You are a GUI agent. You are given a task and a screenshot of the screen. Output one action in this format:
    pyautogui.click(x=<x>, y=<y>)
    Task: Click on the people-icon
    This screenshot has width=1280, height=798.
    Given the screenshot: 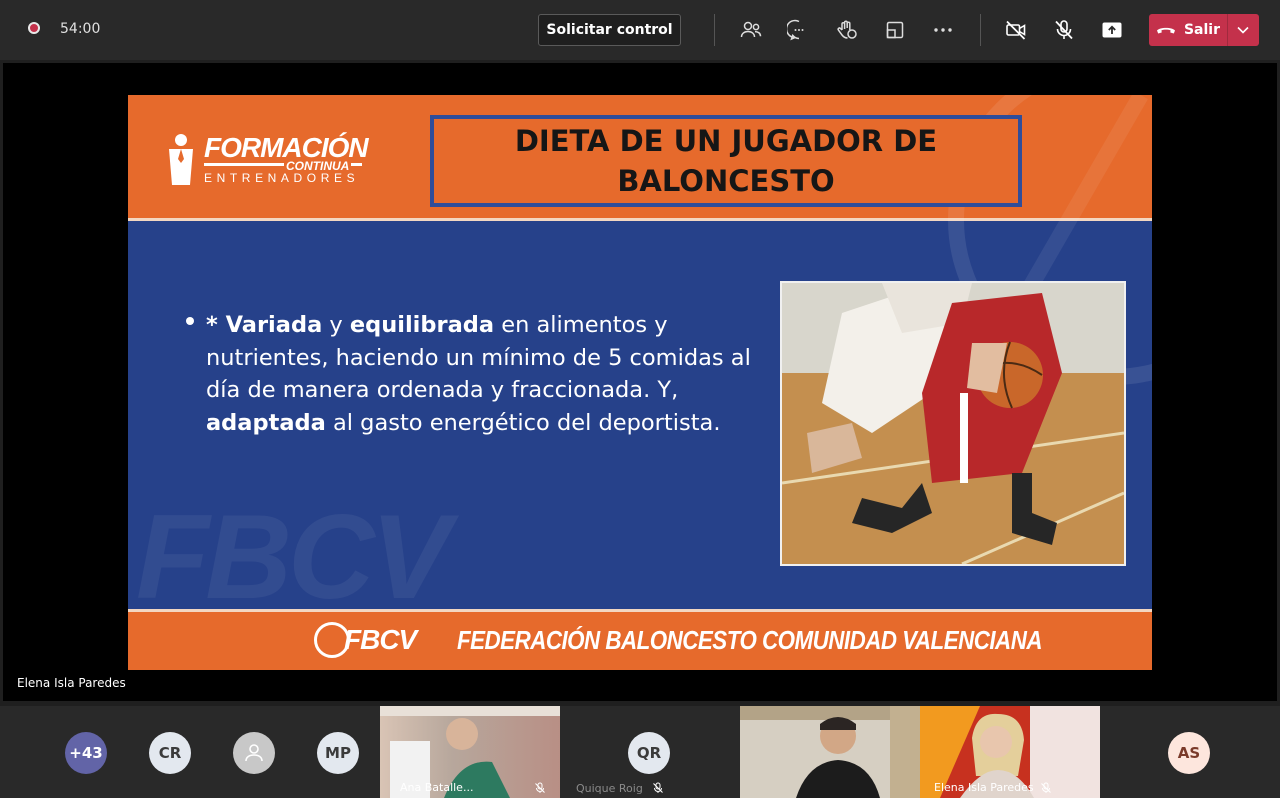 What is the action you would take?
    pyautogui.click(x=751, y=30)
    